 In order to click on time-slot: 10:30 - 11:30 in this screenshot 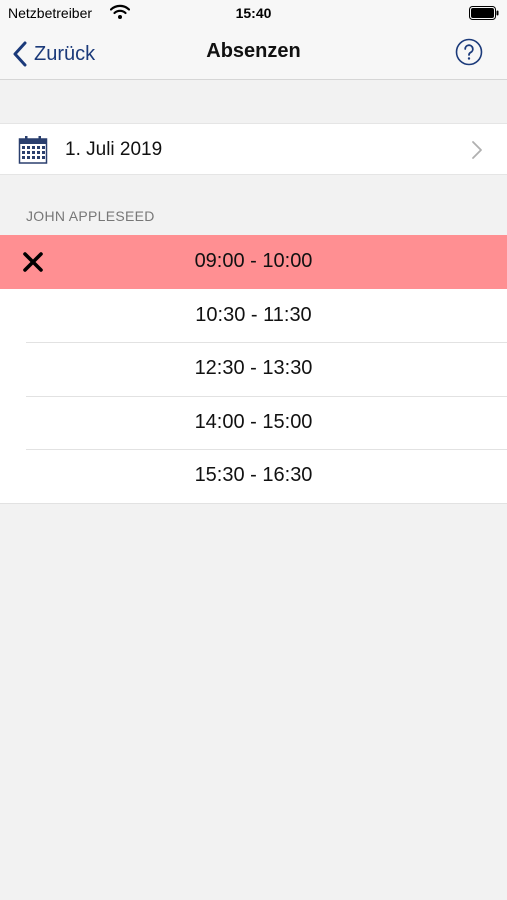, I will do `click(253, 316)`.